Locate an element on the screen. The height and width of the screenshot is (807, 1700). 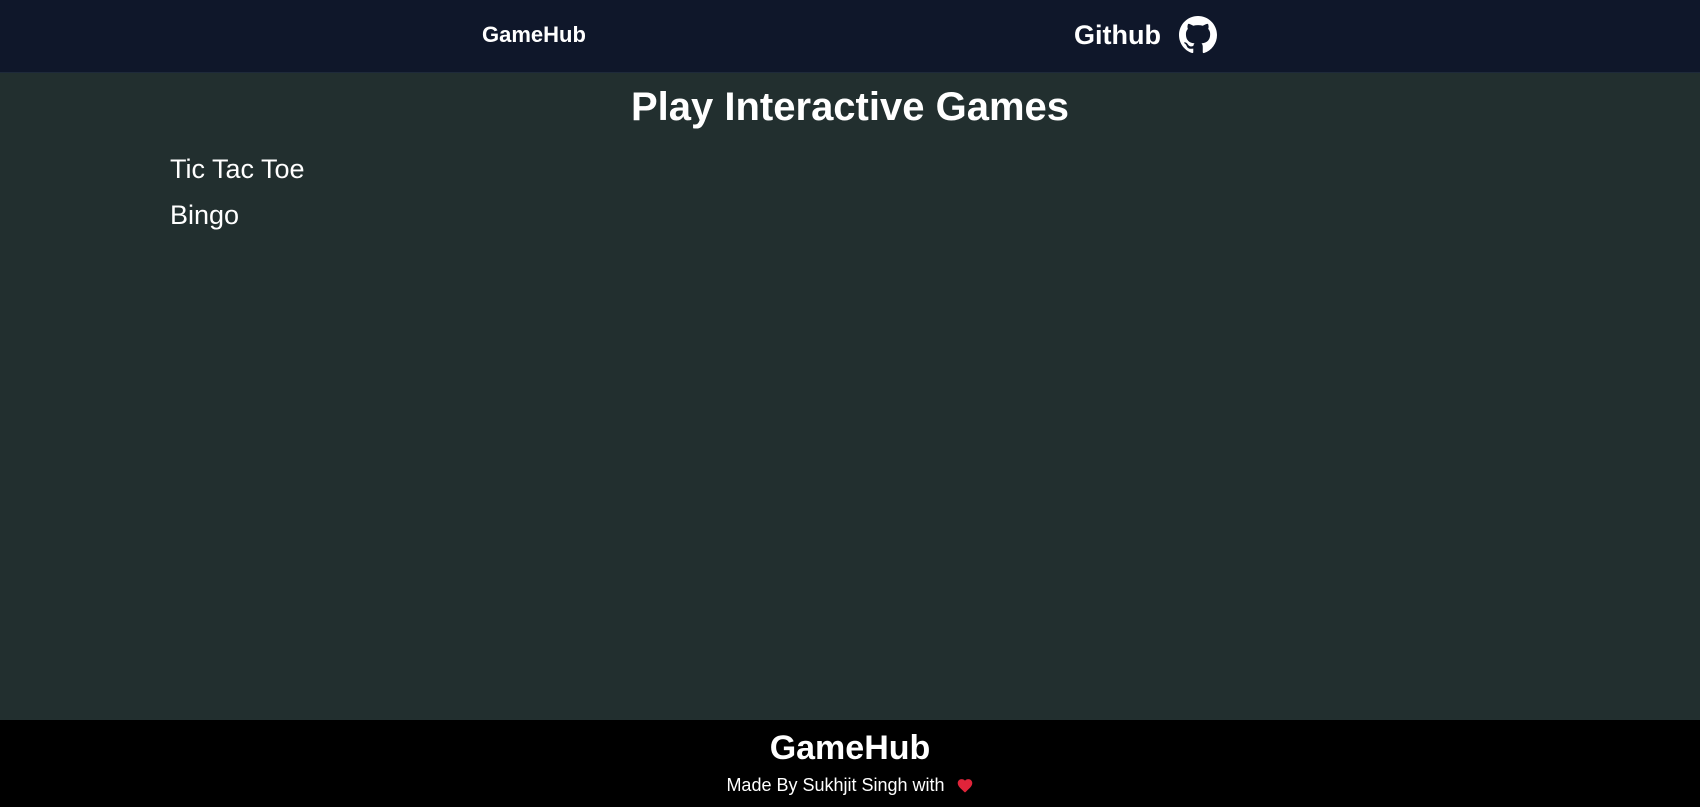
game-list: Tic Tac Toe Bingo is located at coordinates (237, 192).